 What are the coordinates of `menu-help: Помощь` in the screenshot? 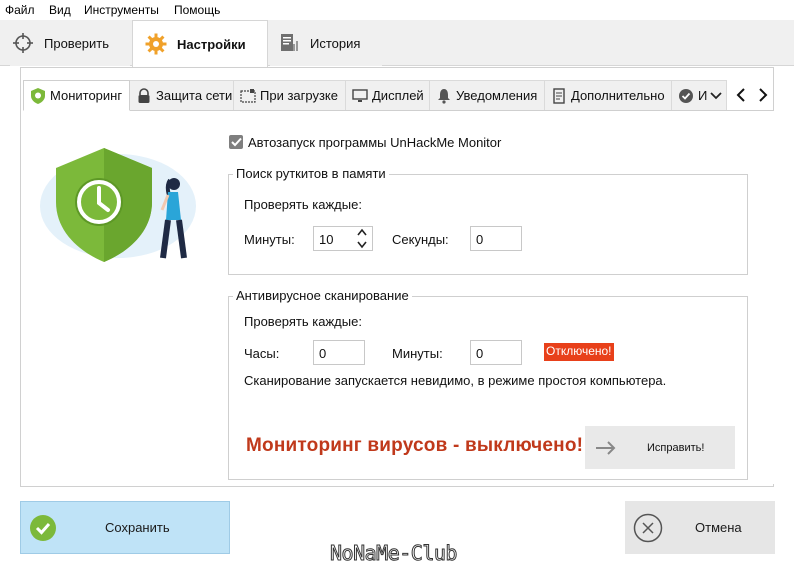 It's located at (197, 10).